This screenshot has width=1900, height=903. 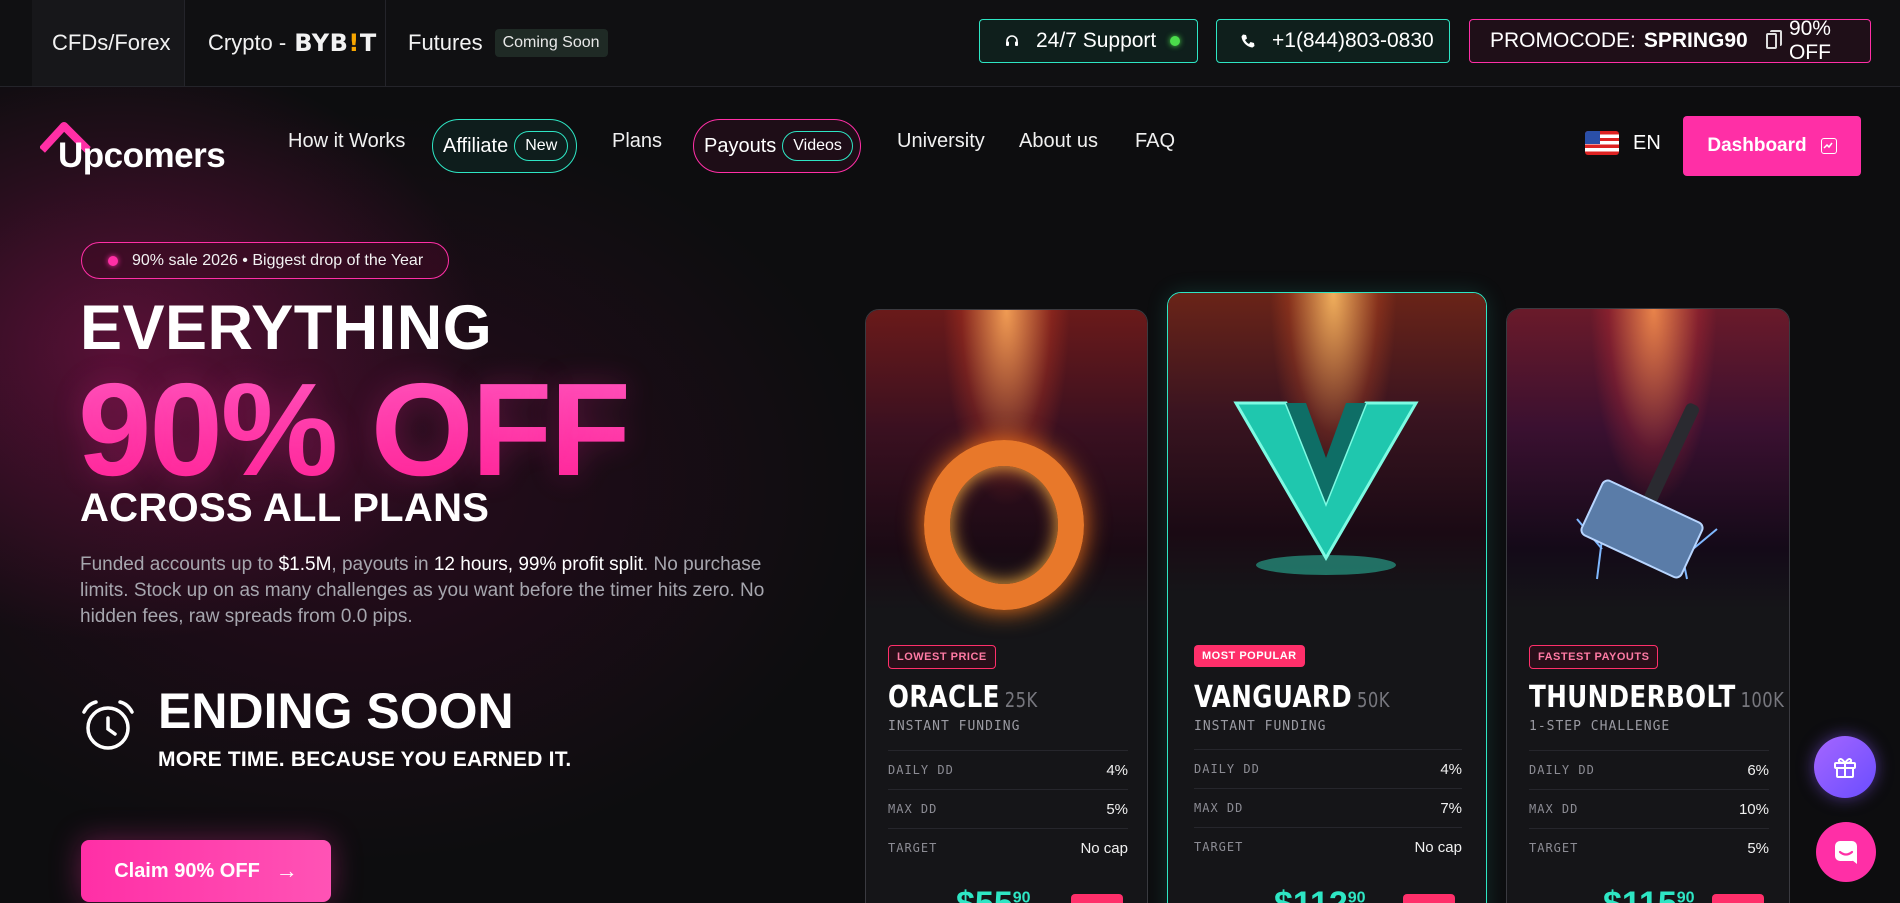 I want to click on stat-row: MAX DD 7%, so click(x=1328, y=807).